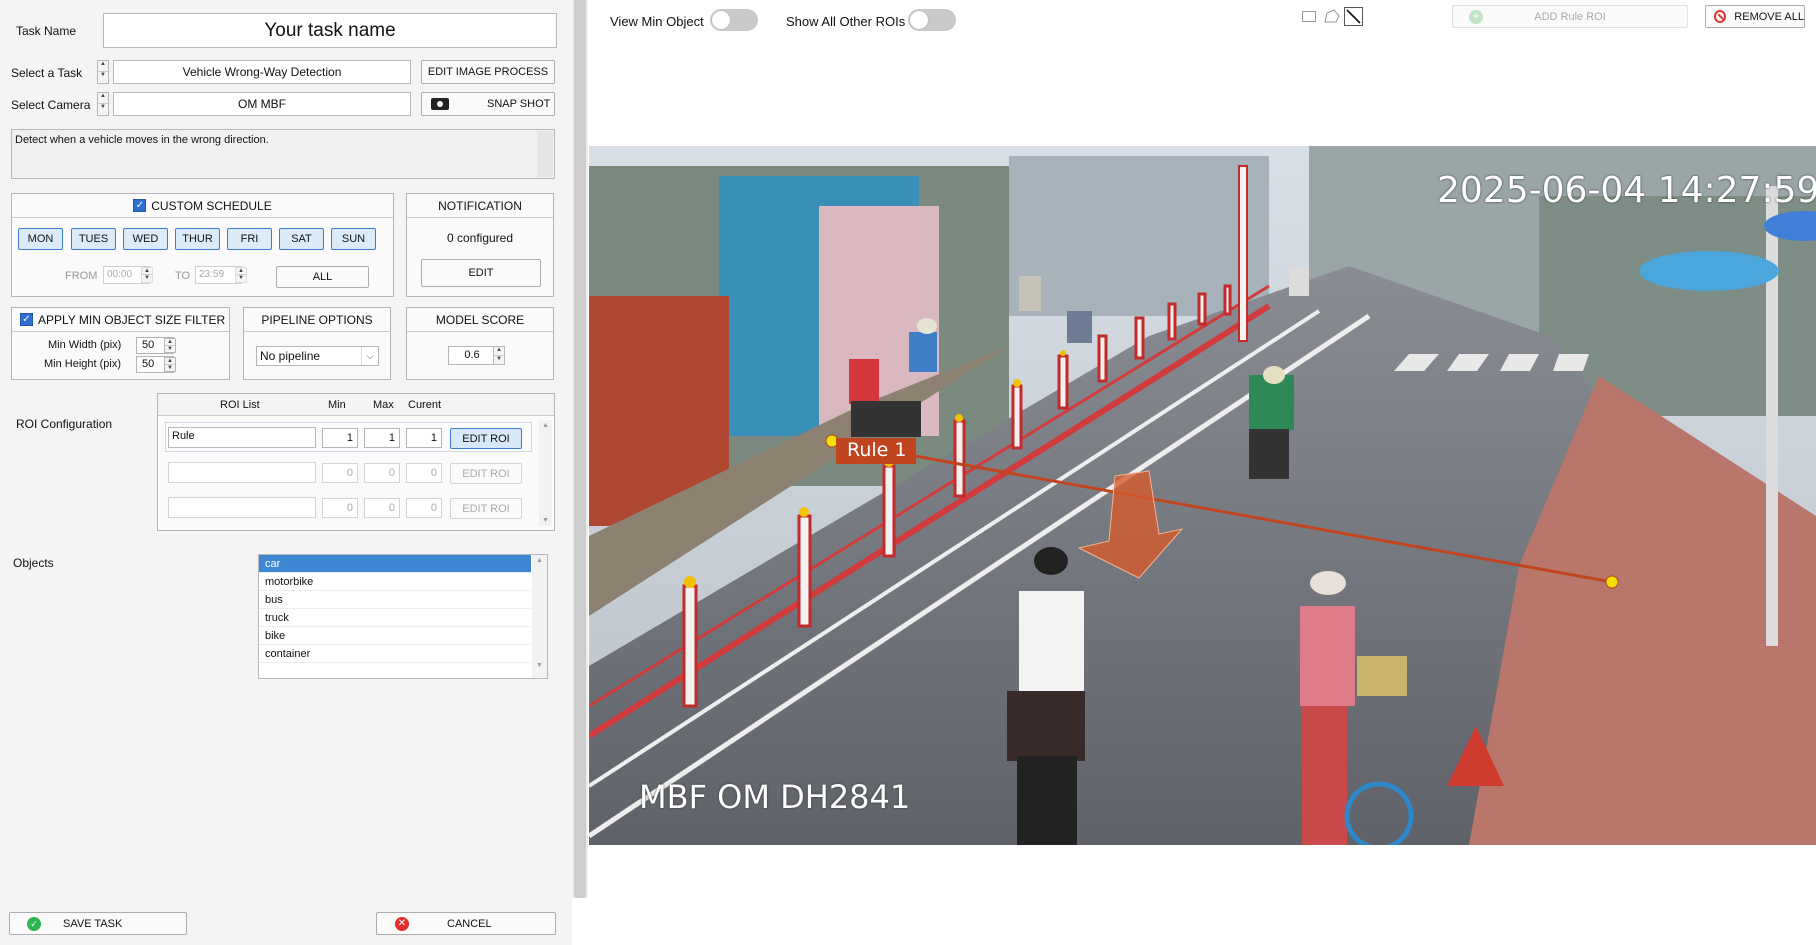  Describe the element at coordinates (1476, 17) in the screenshot. I see `plus-circle-icon: +` at that location.